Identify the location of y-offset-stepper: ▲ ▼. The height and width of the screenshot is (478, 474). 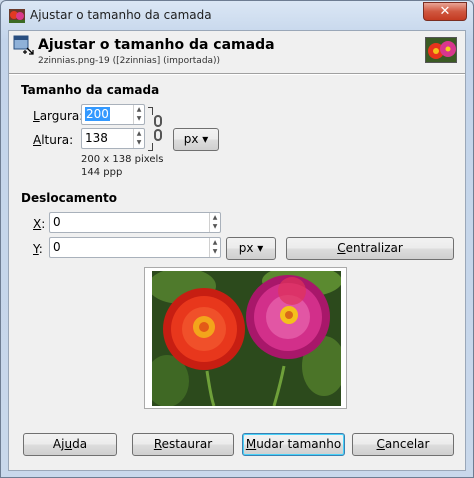
(214, 247).